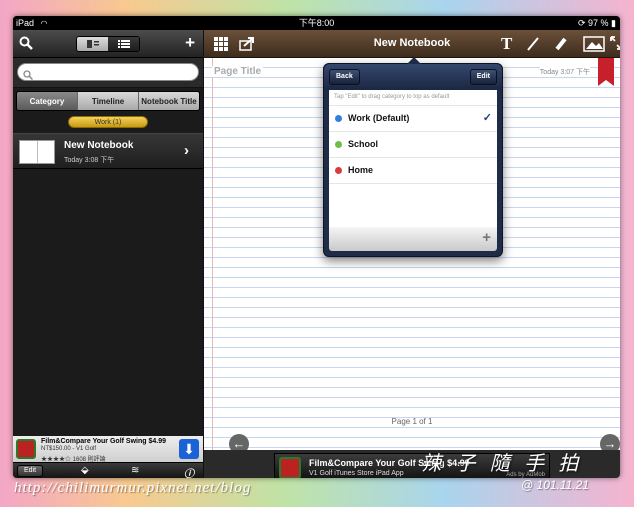 The image size is (634, 507). What do you see at coordinates (413, 77) in the screenshot?
I see `popover-nav-bar: Back Edit` at bounding box center [413, 77].